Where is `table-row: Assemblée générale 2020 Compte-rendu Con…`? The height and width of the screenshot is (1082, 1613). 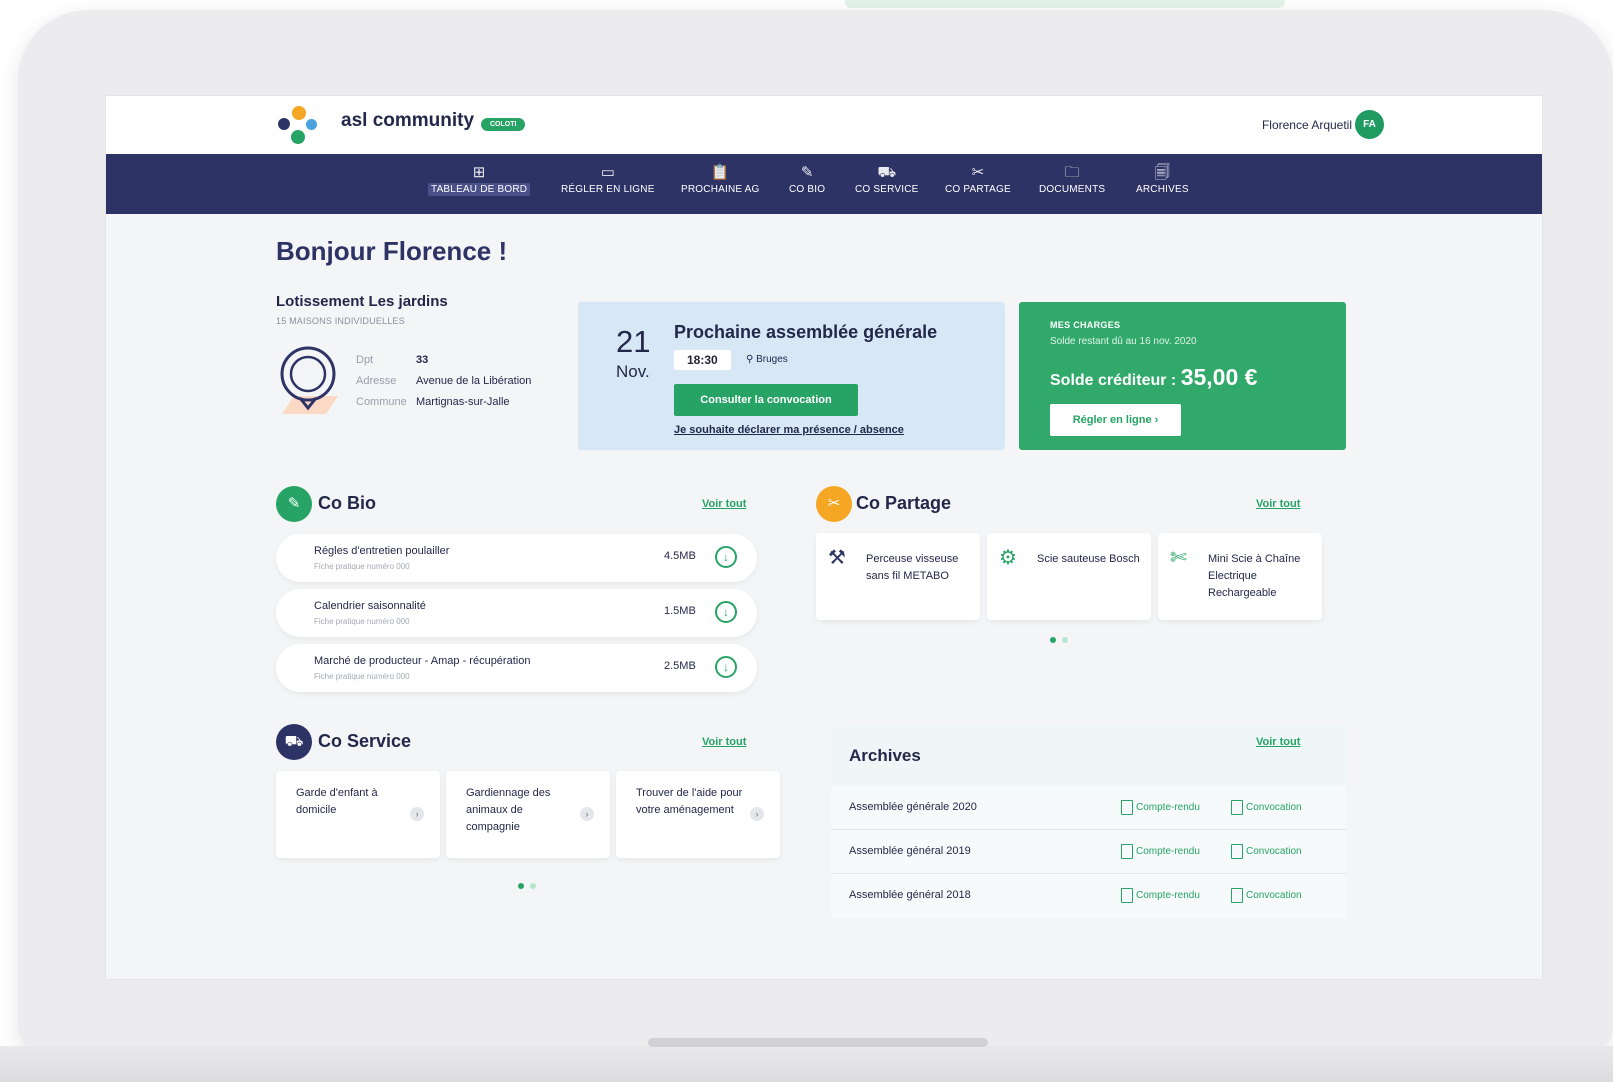 table-row: Assemblée générale 2020 Compte-rendu Con… is located at coordinates (1088, 808).